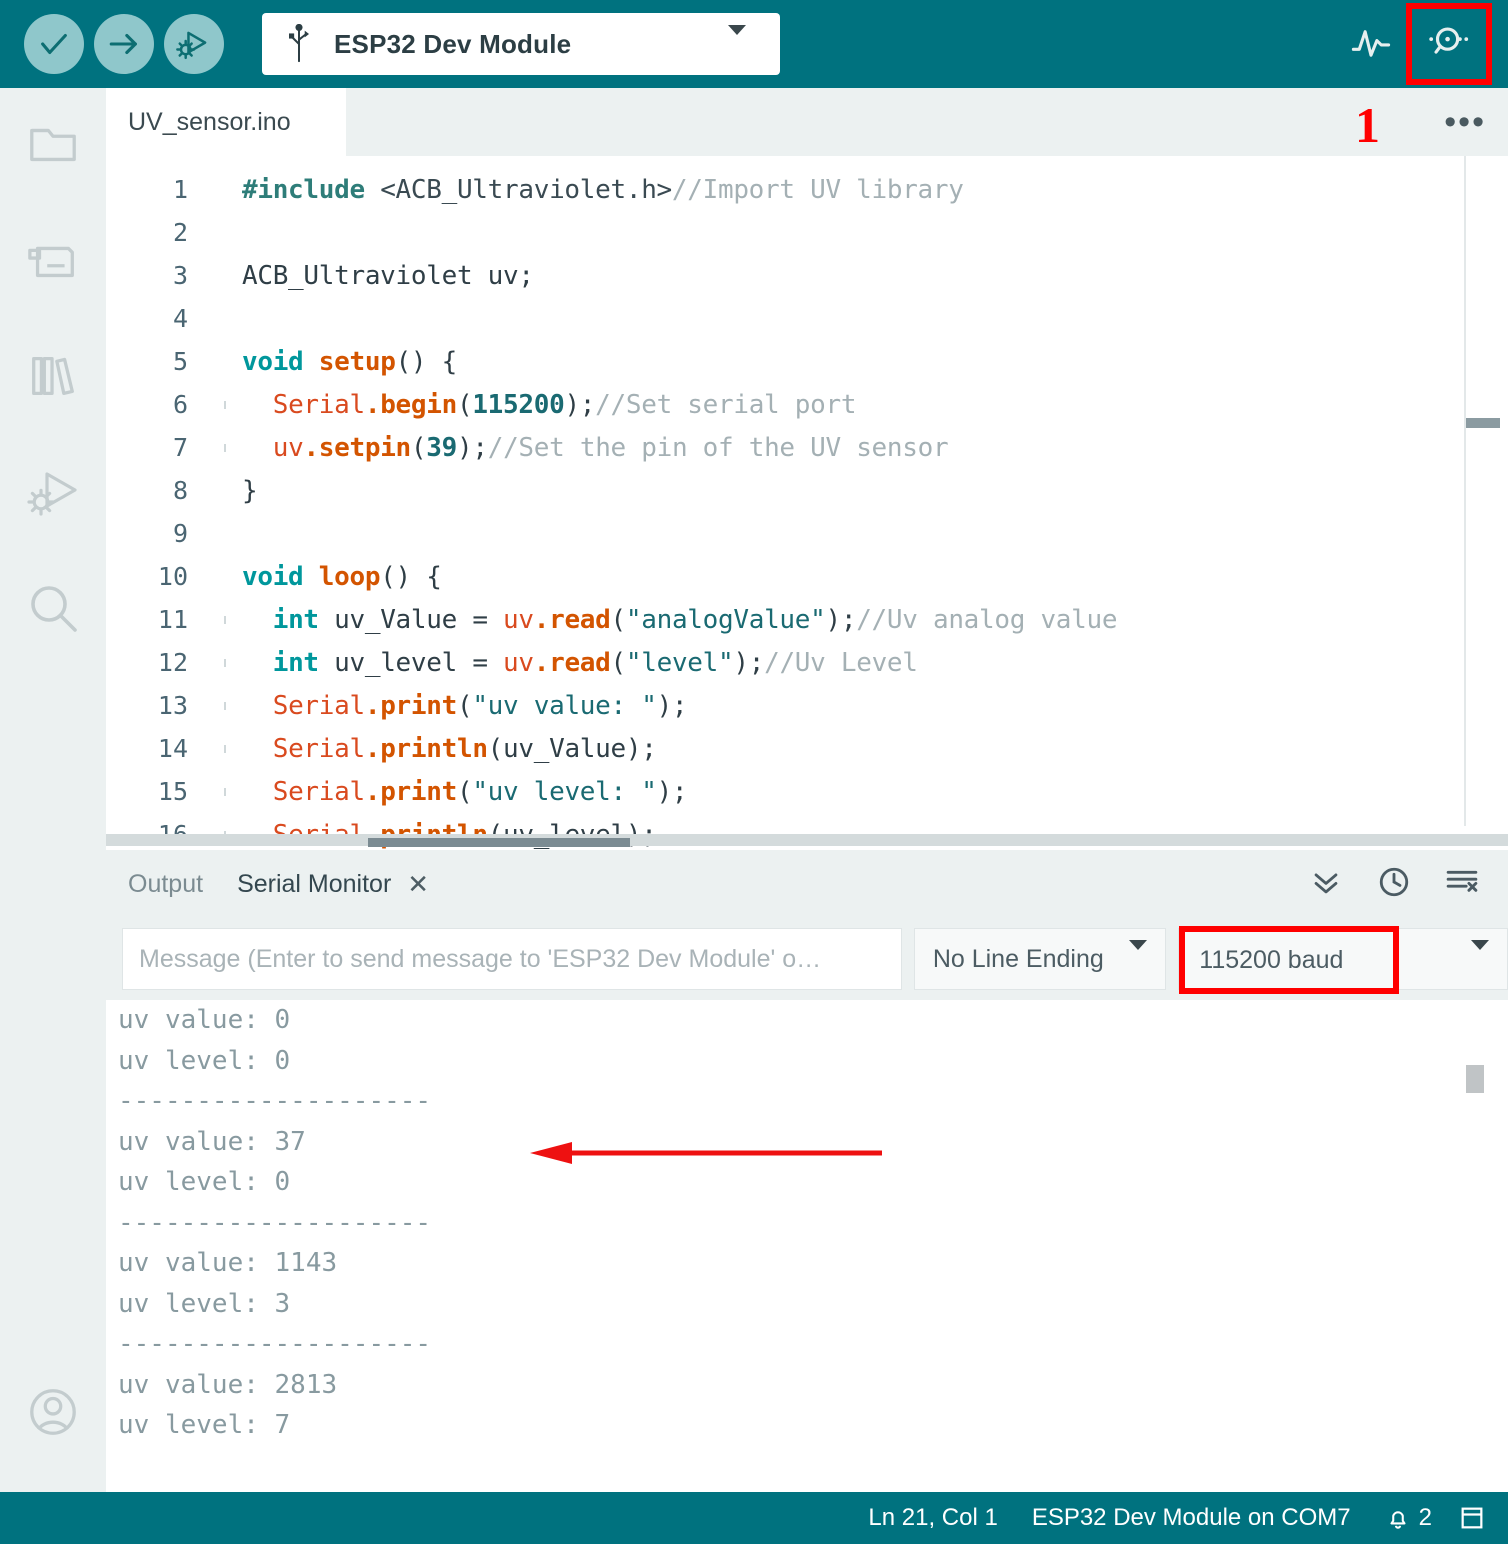 The image size is (1508, 1544). What do you see at coordinates (933, 1517) in the screenshot?
I see `cursor-position: Ln 21, Col 1` at bounding box center [933, 1517].